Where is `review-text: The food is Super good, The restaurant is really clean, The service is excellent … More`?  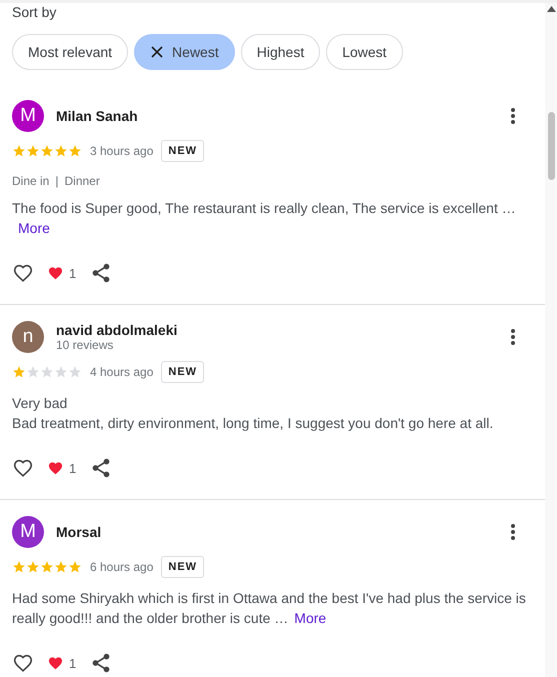
review-text: The food is Super good, The restaurant is really clean, The service is excellent … More is located at coordinates (264, 218).